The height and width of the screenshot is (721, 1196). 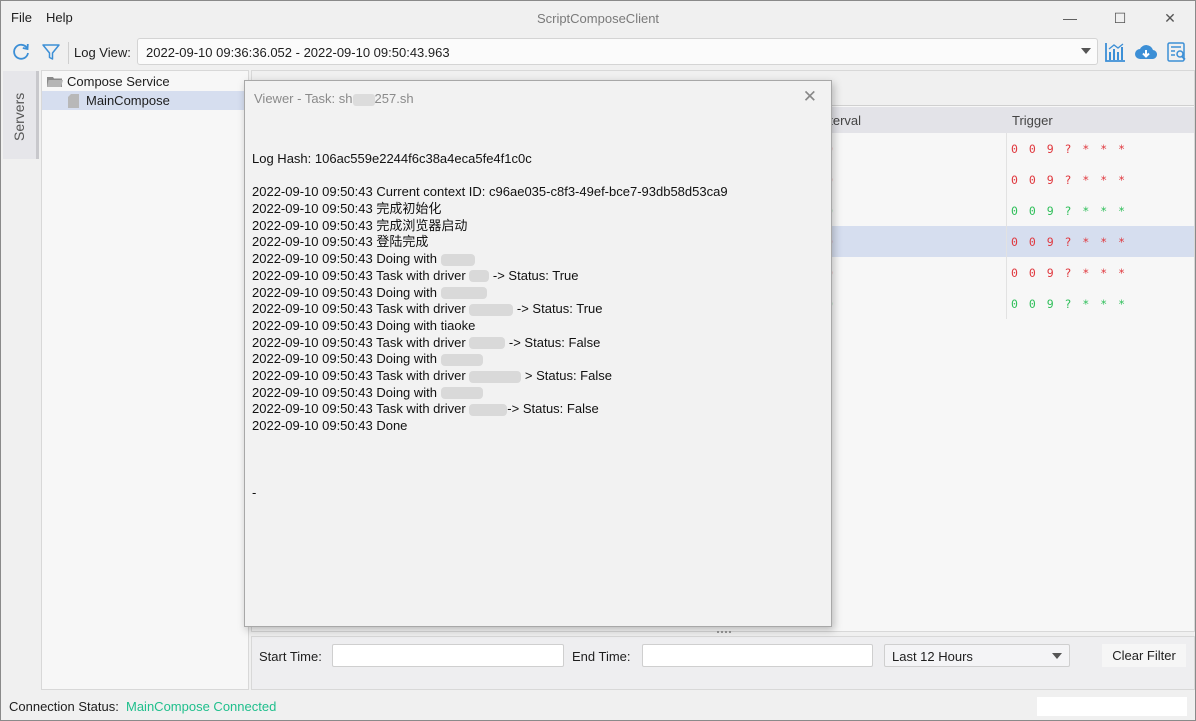 I want to click on servers-tab: Servers, so click(x=21, y=115).